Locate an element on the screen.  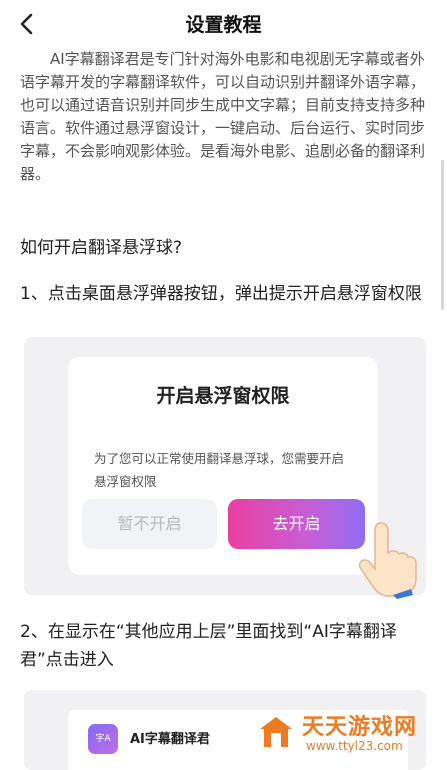
enable-button: 去开启 is located at coordinates (296, 524).